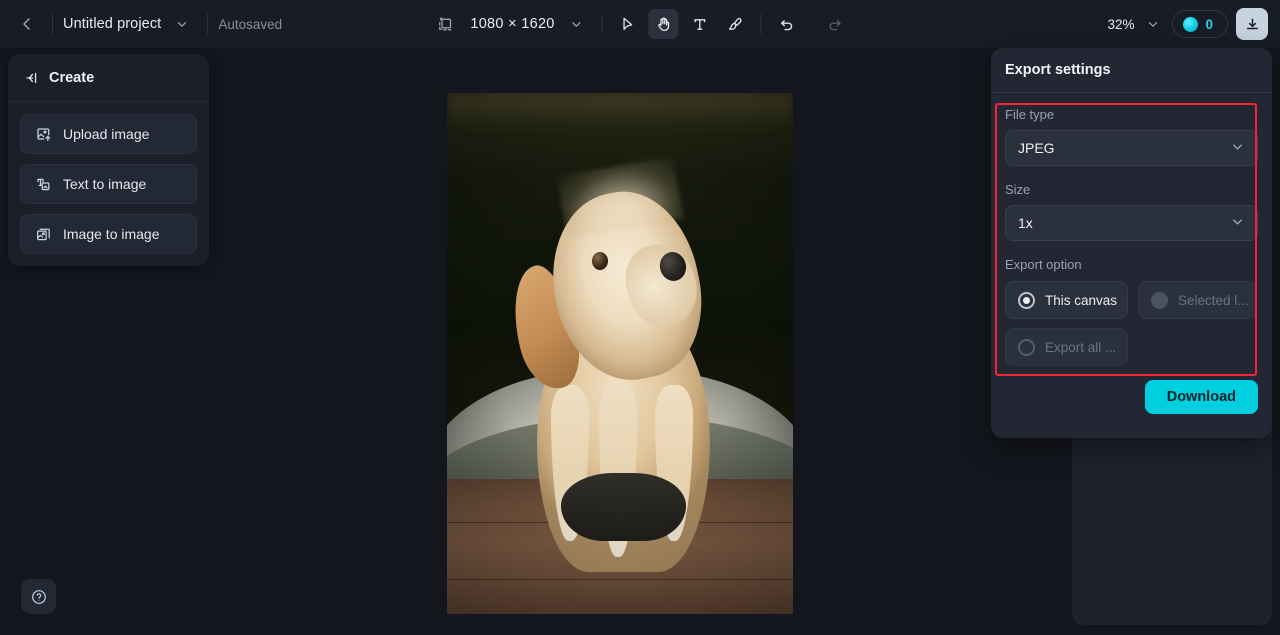 The image size is (1280, 635). I want to click on export-option-this-canvas: This canvas, so click(1066, 300).